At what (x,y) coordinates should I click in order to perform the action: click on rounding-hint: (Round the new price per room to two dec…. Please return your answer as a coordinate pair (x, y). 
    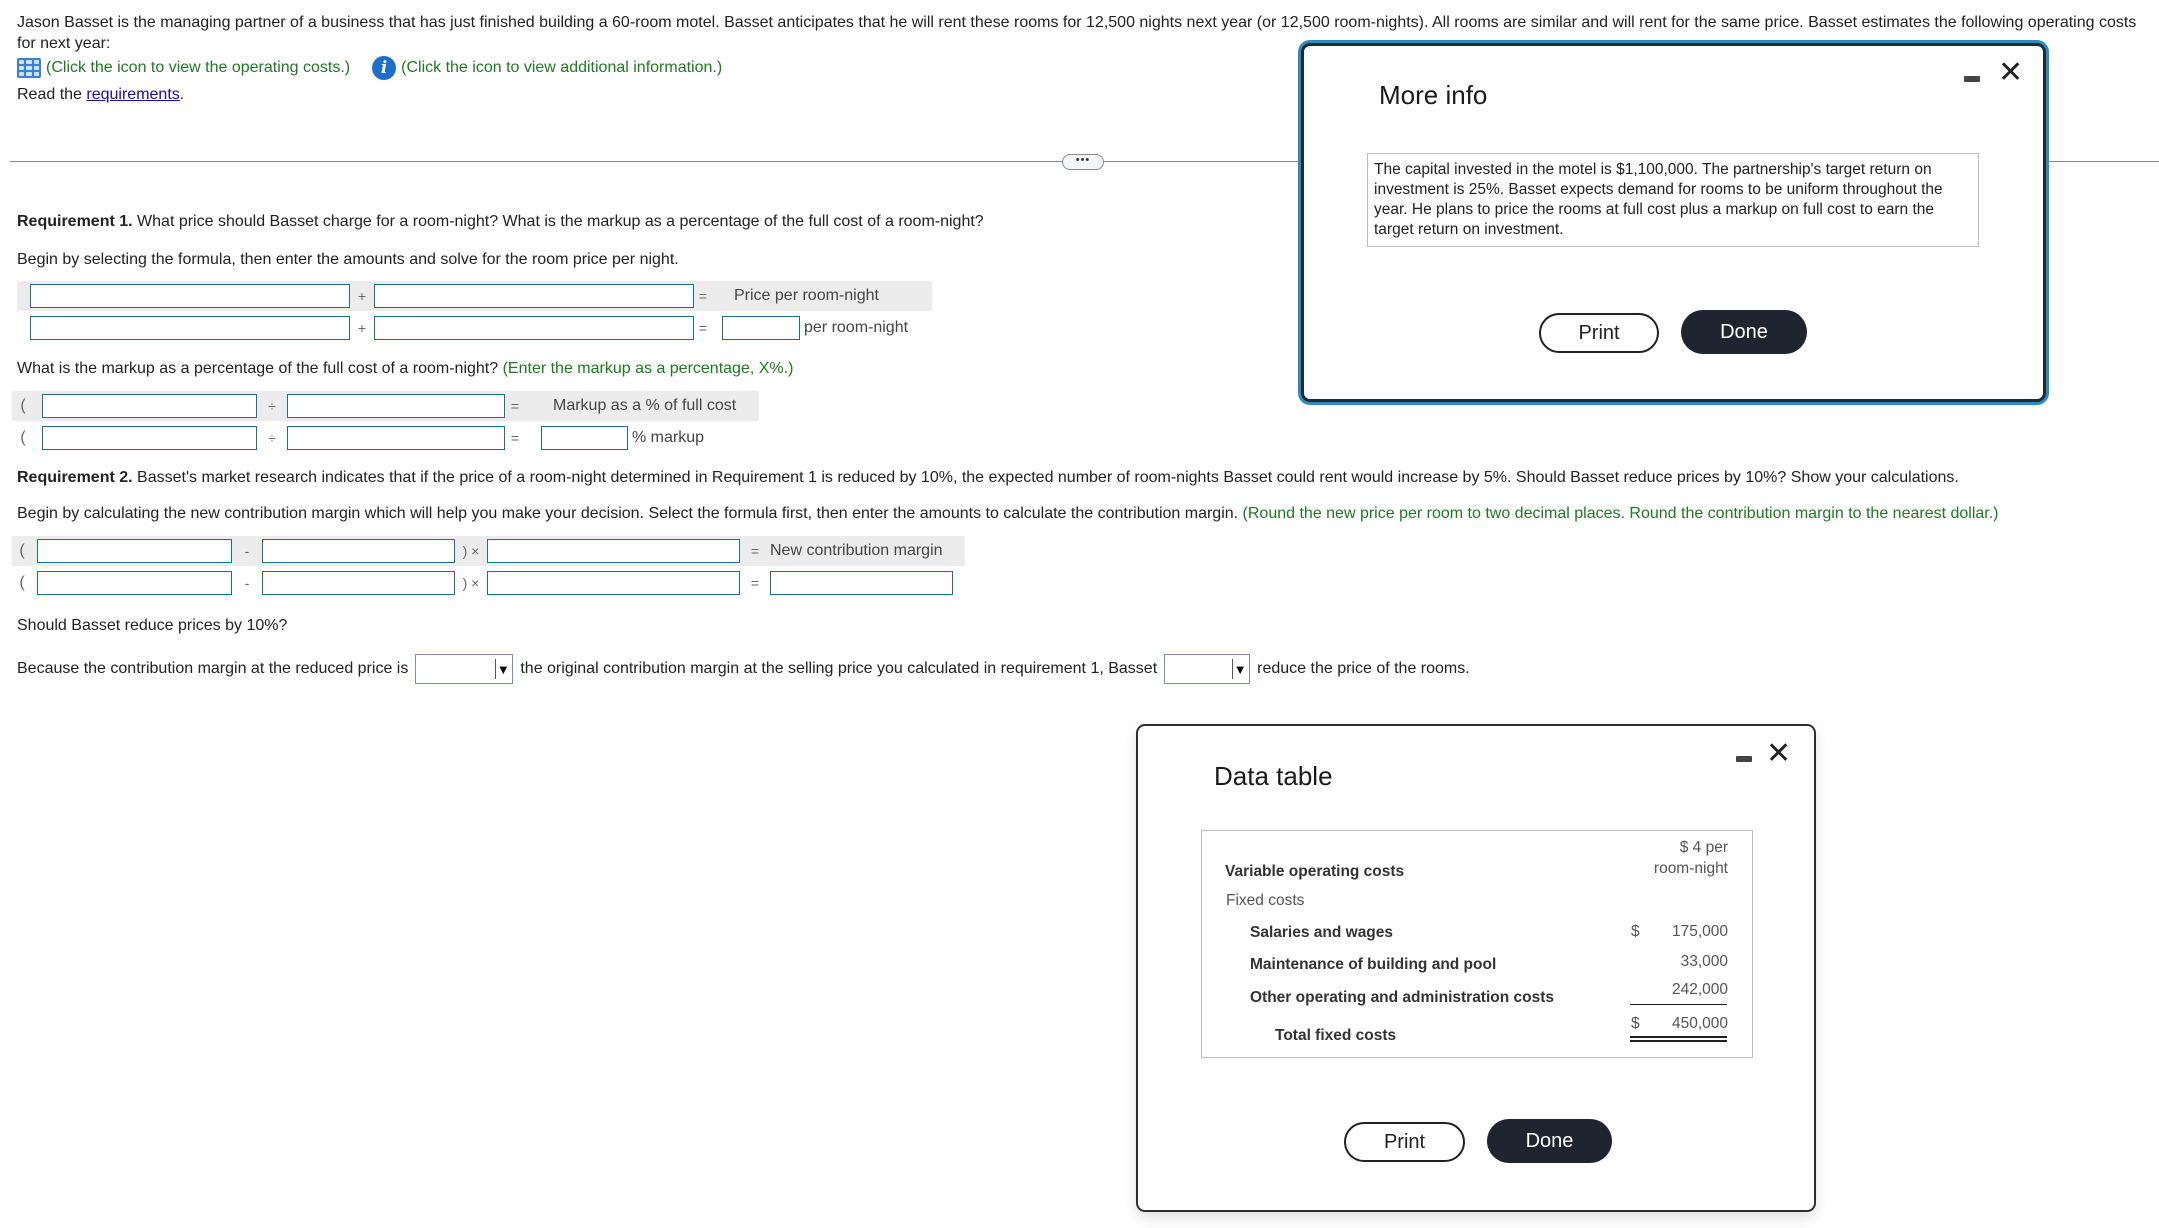
    Looking at the image, I should click on (1620, 513).